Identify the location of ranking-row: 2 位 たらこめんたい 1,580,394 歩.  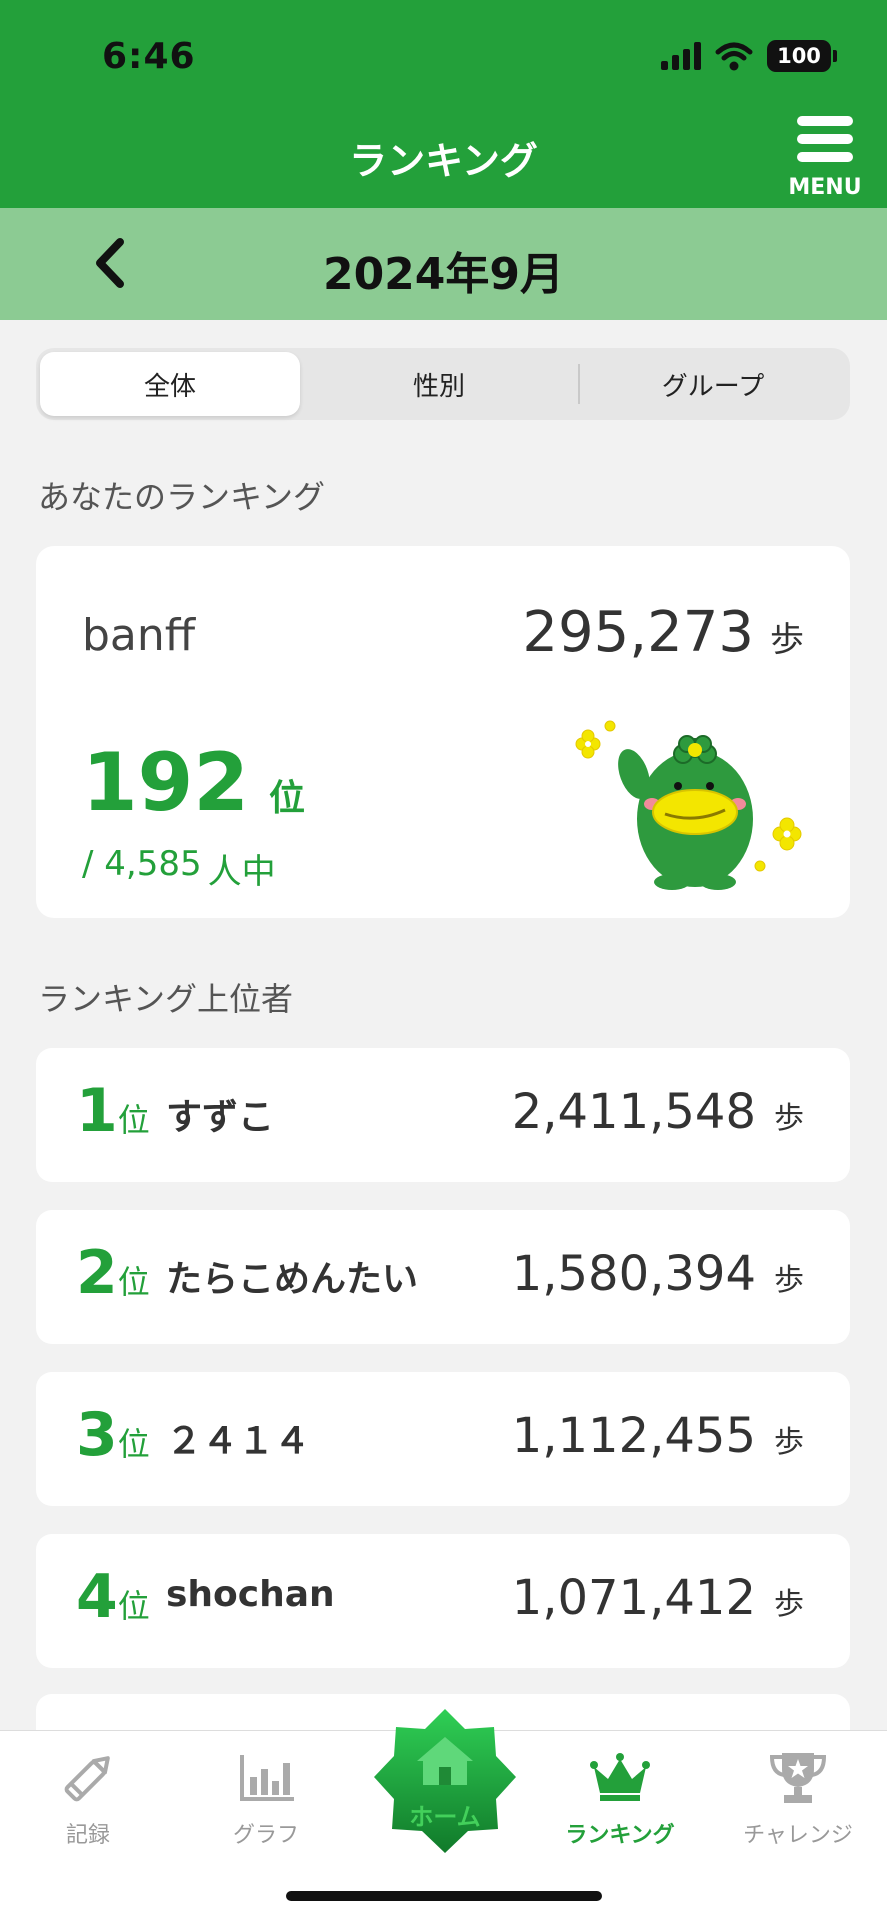
(443, 1277).